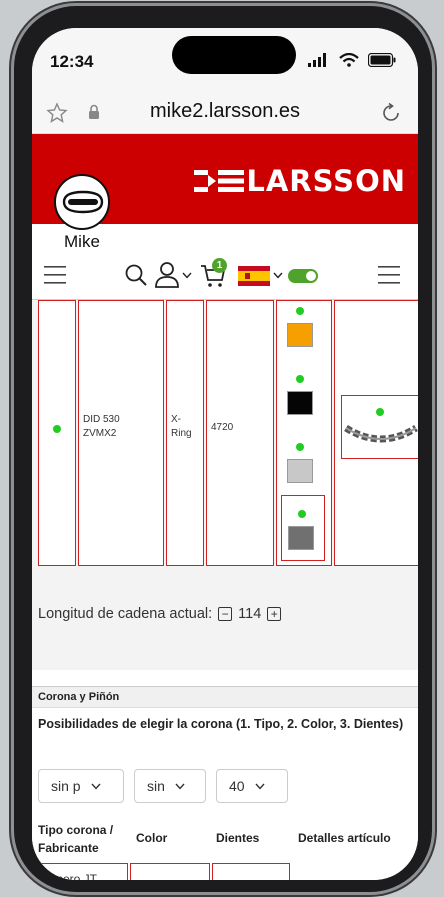 The height and width of the screenshot is (897, 444). I want to click on color-select: sin, so click(170, 786).